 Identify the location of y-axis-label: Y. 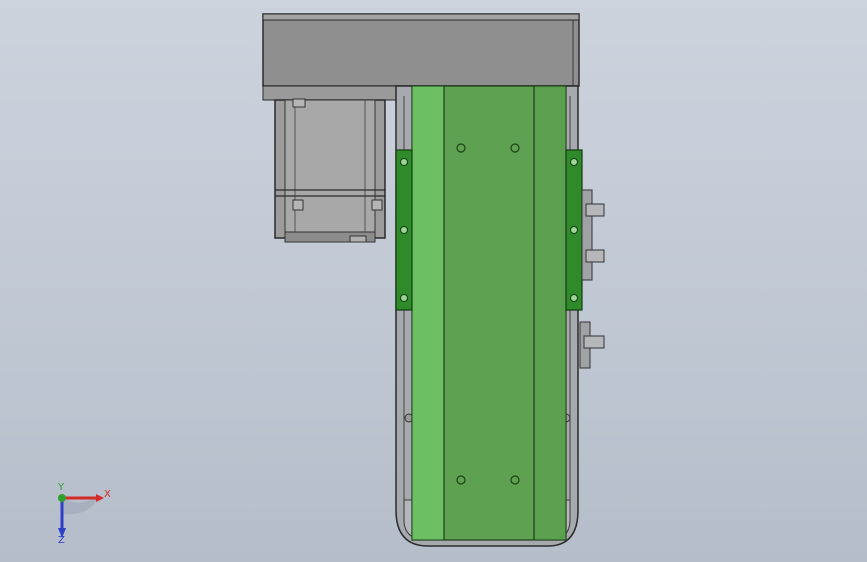
(61, 487).